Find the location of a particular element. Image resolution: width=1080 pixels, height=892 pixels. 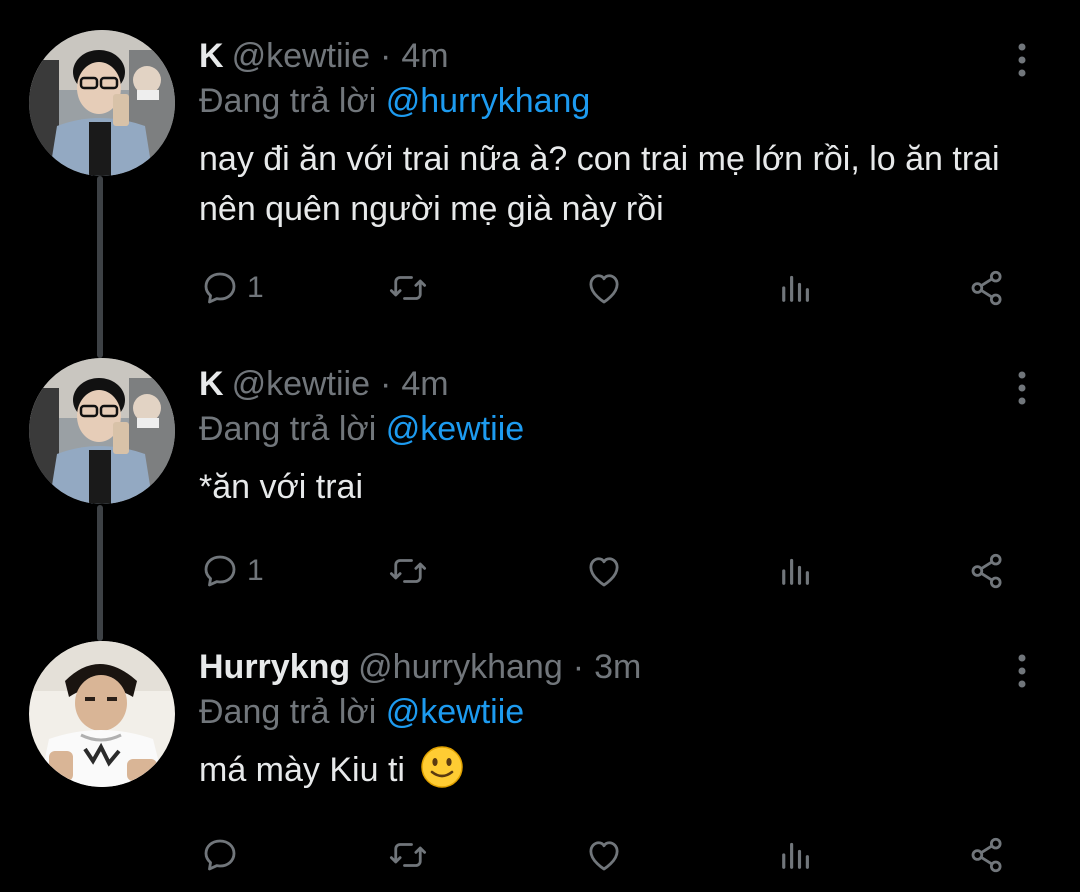

tweet-header: Hurrykng @hurrykhang · 3m is located at coordinates (420, 667).